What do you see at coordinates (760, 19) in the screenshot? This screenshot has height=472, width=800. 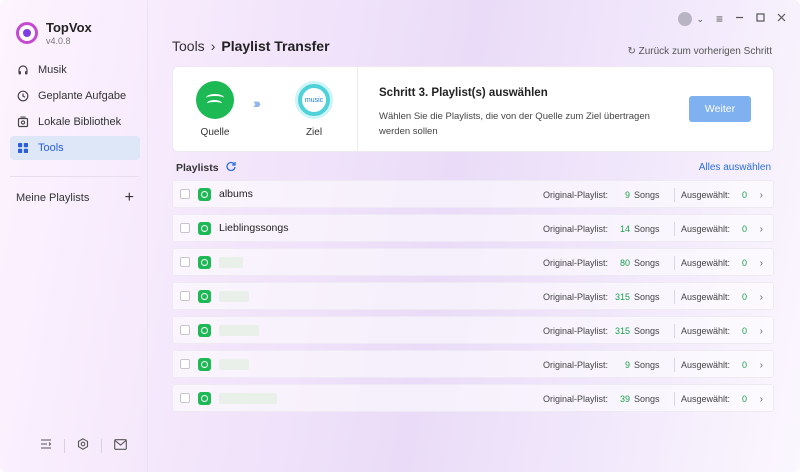 I see `maximize-icon` at bounding box center [760, 19].